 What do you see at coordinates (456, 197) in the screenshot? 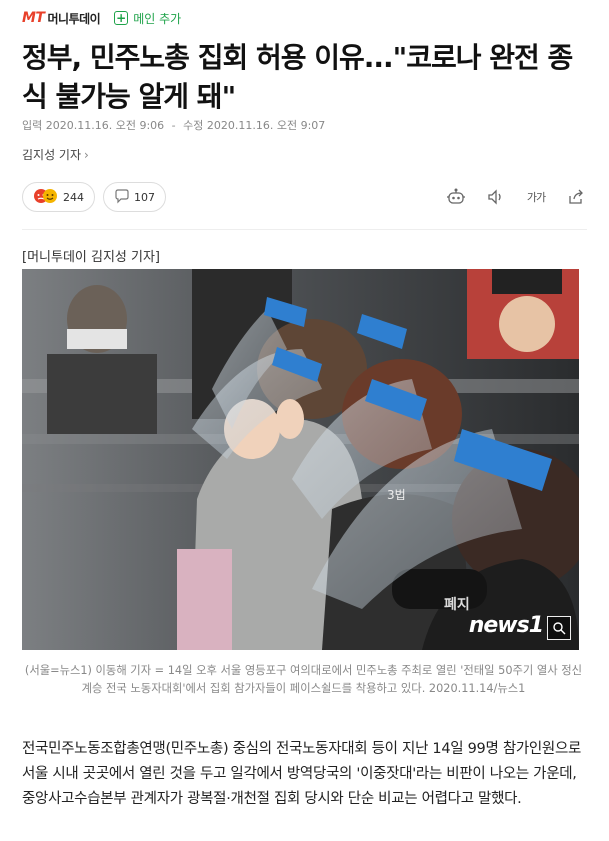
I see `robot-icon` at bounding box center [456, 197].